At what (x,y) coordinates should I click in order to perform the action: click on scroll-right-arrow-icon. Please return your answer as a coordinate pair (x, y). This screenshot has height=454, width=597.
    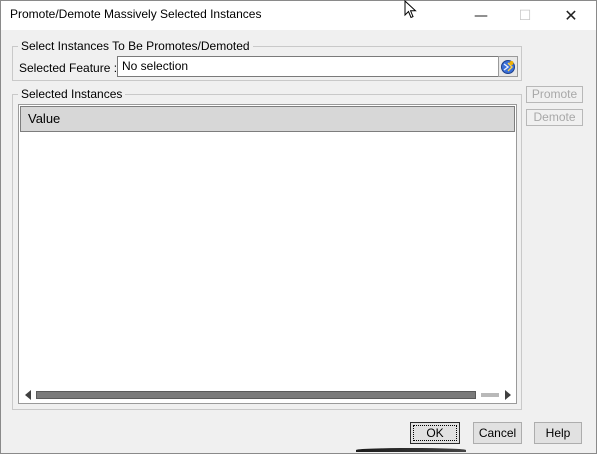
    Looking at the image, I should click on (508, 395).